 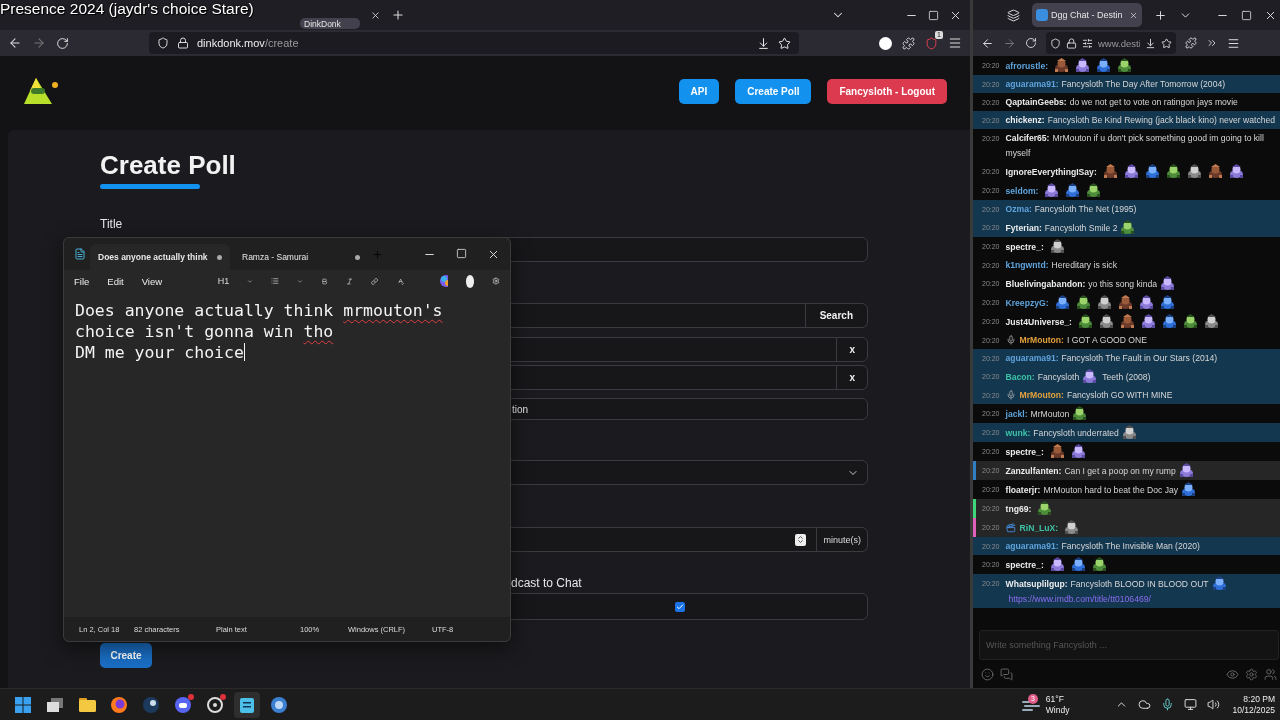 What do you see at coordinates (1042, 376) in the screenshot?
I see `chat-message: Bacon: Fancysloth` at bounding box center [1042, 376].